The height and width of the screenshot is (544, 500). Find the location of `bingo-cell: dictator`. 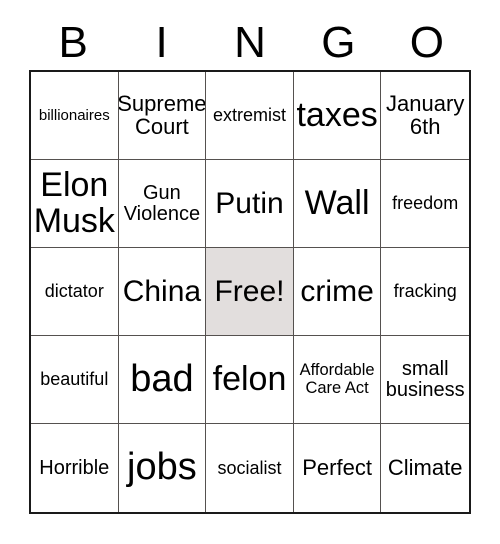

bingo-cell: dictator is located at coordinates (75, 292).